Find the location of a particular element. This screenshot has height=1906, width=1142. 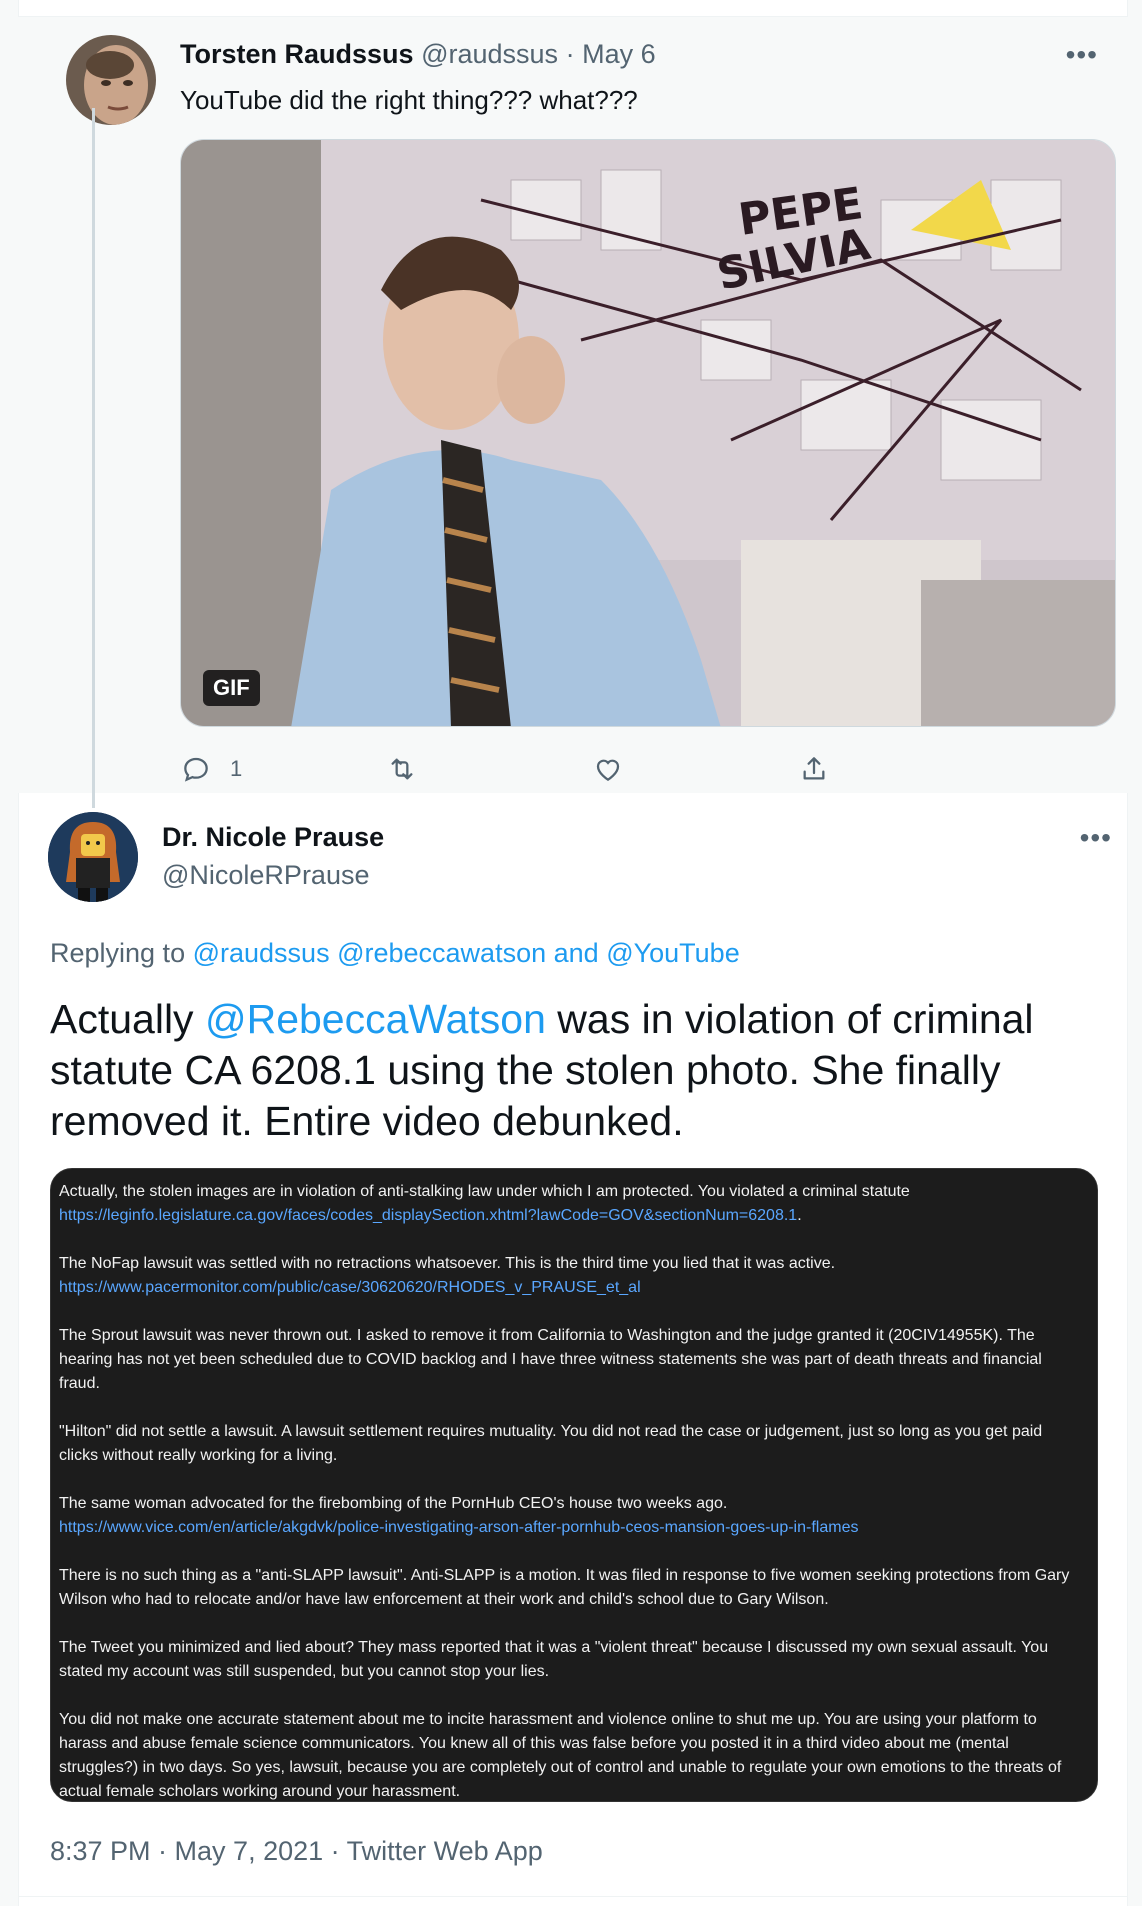

body-prefix: Actually is located at coordinates (122, 1019).